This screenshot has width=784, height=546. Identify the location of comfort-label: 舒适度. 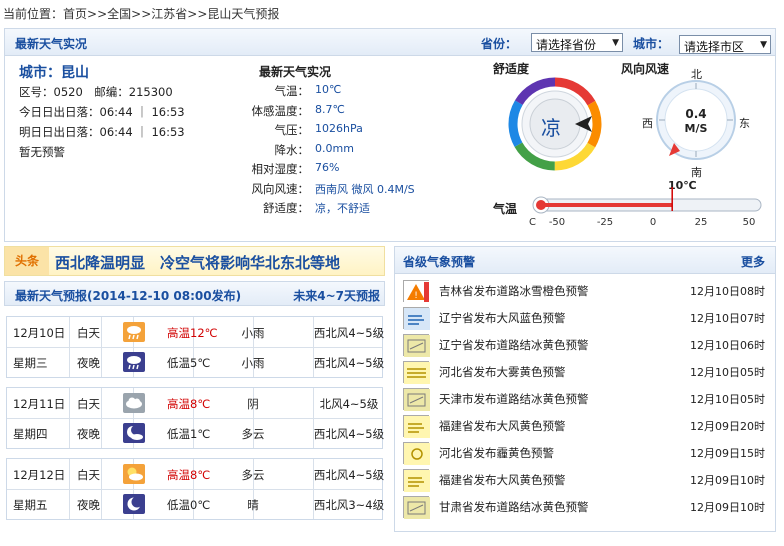
(511, 69).